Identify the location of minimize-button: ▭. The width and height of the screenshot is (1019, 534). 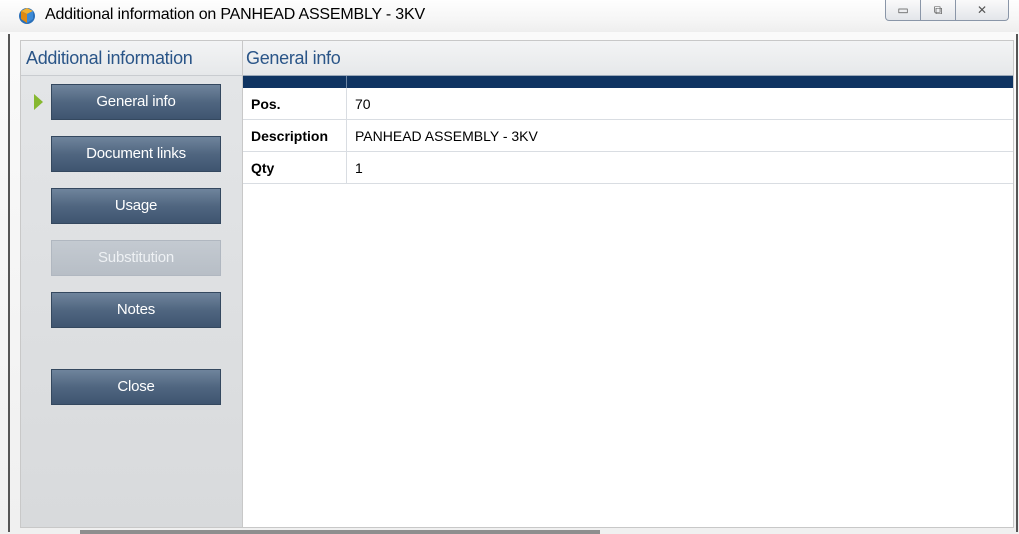
(903, 10).